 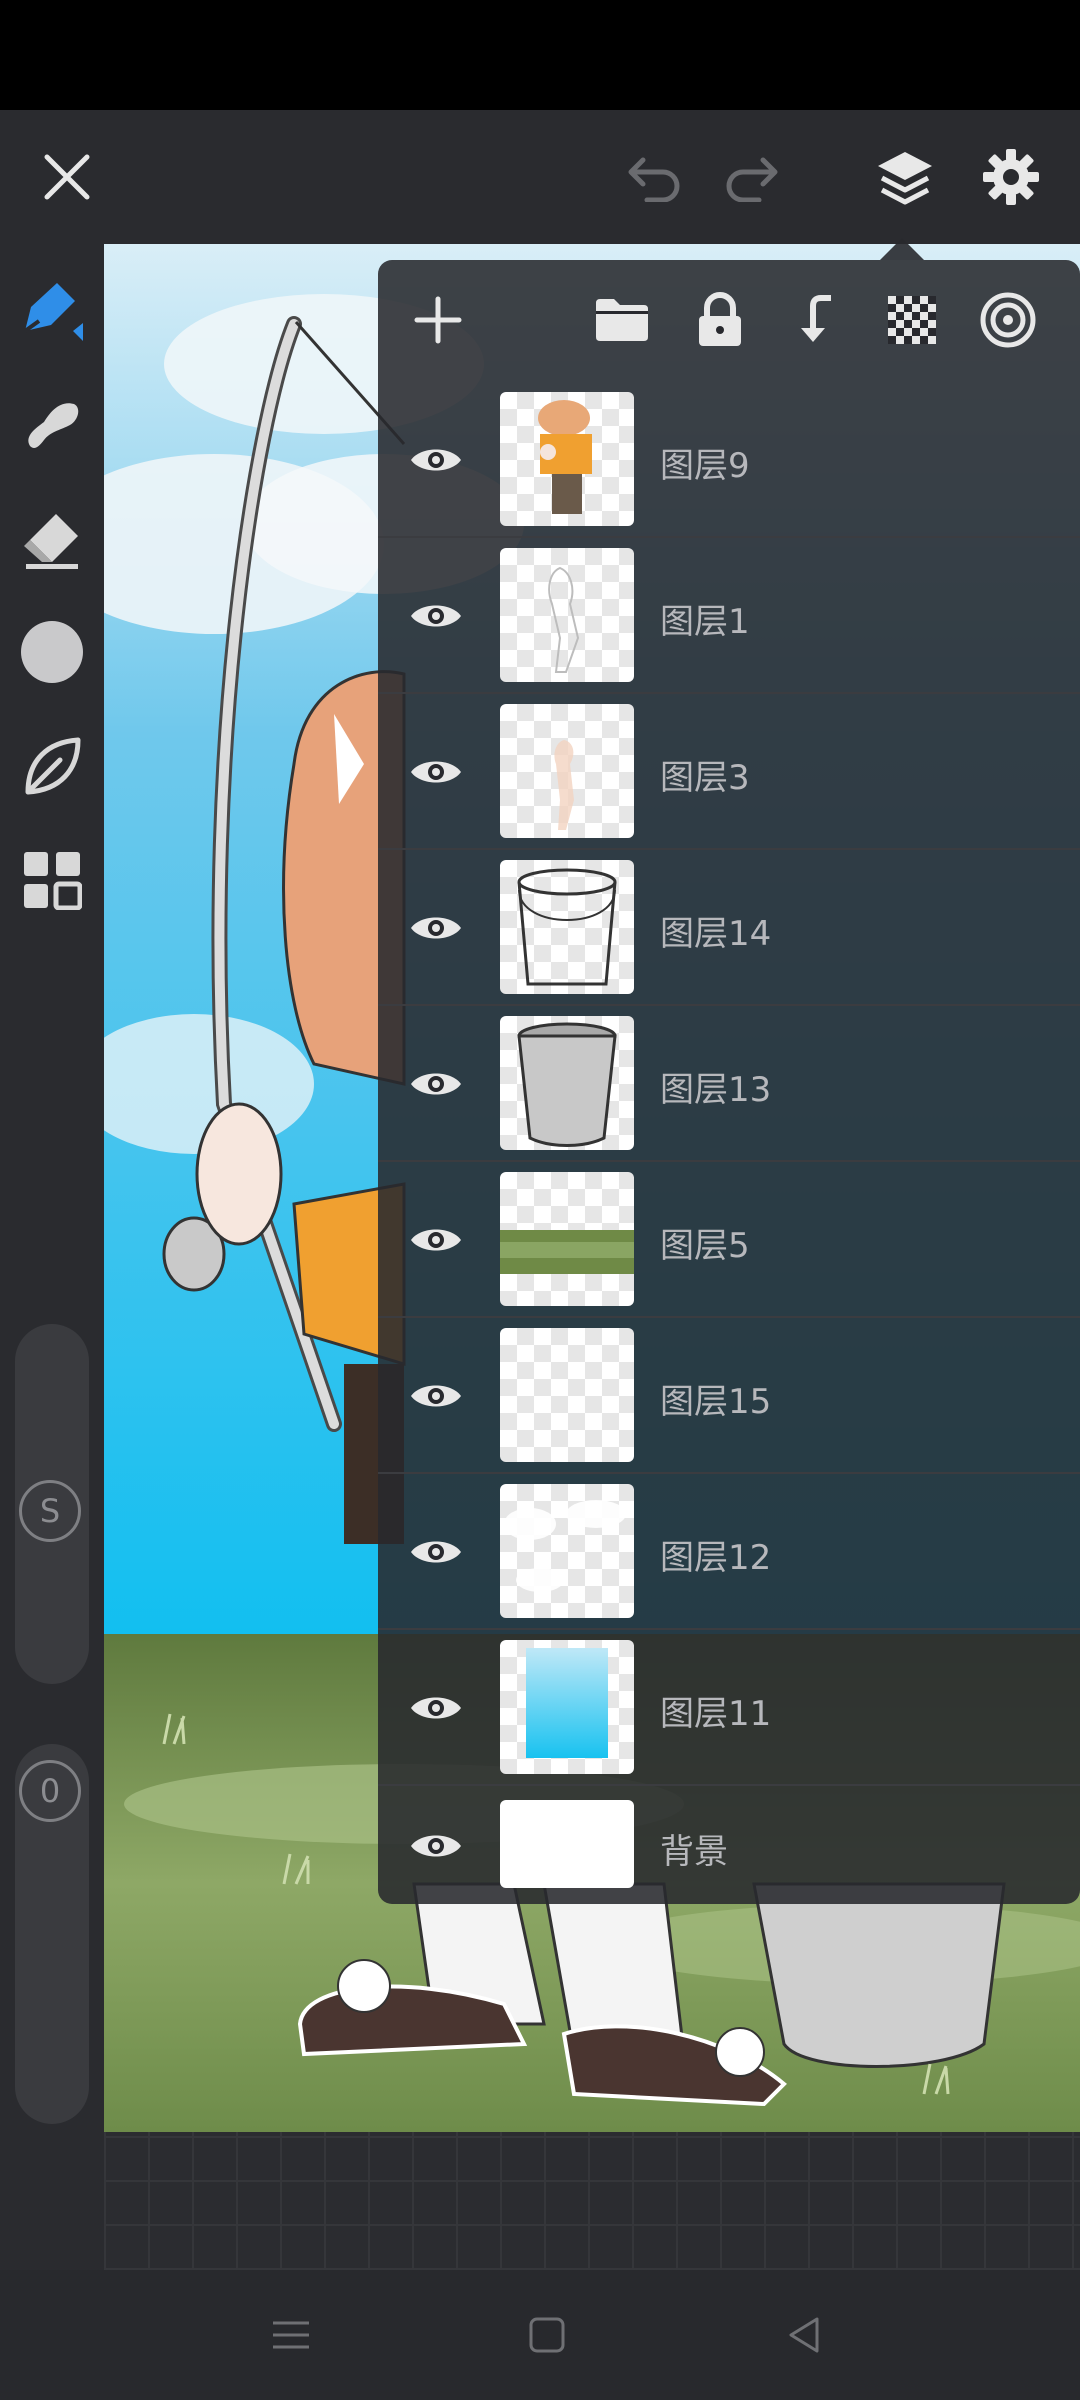 What do you see at coordinates (805, 2335) in the screenshot?
I see `back-icon` at bounding box center [805, 2335].